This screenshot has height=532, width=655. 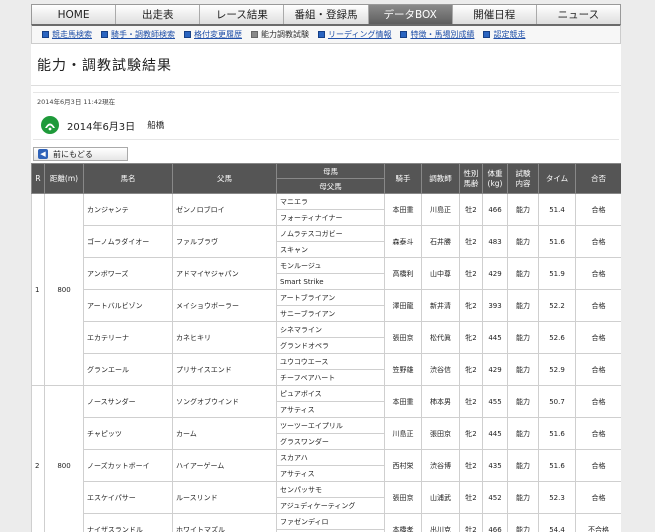 What do you see at coordinates (330, 521) in the screenshot?
I see `dam-name: ファゼンディロ` at bounding box center [330, 521].